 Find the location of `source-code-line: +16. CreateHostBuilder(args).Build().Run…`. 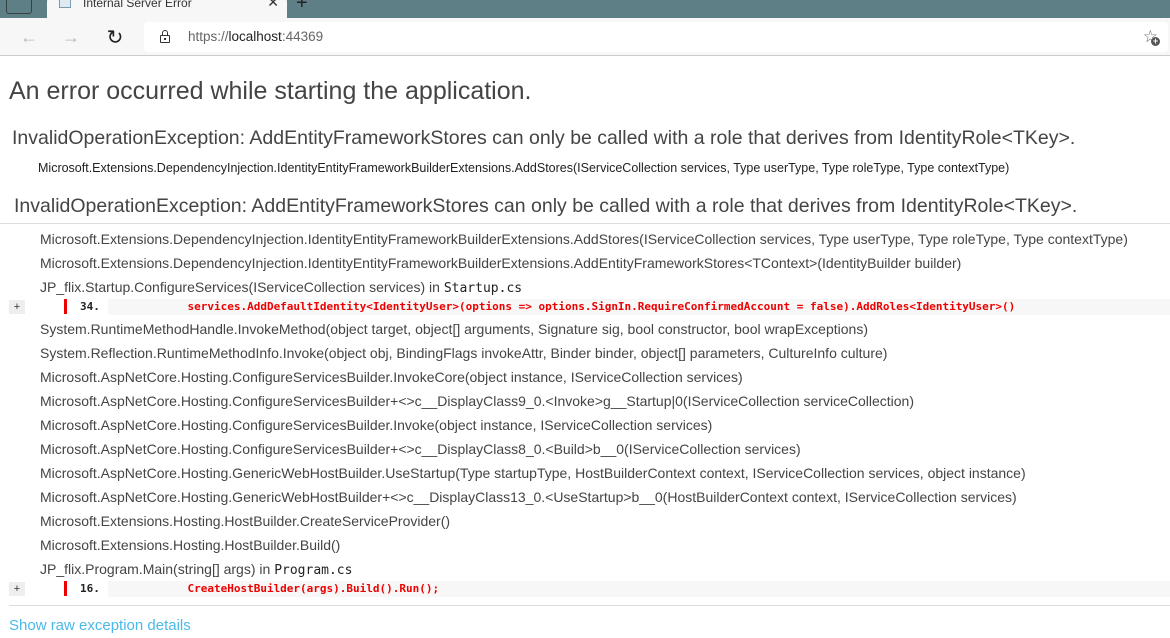

source-code-line: +16. CreateHostBuilder(args).Build().Run… is located at coordinates (585, 589).